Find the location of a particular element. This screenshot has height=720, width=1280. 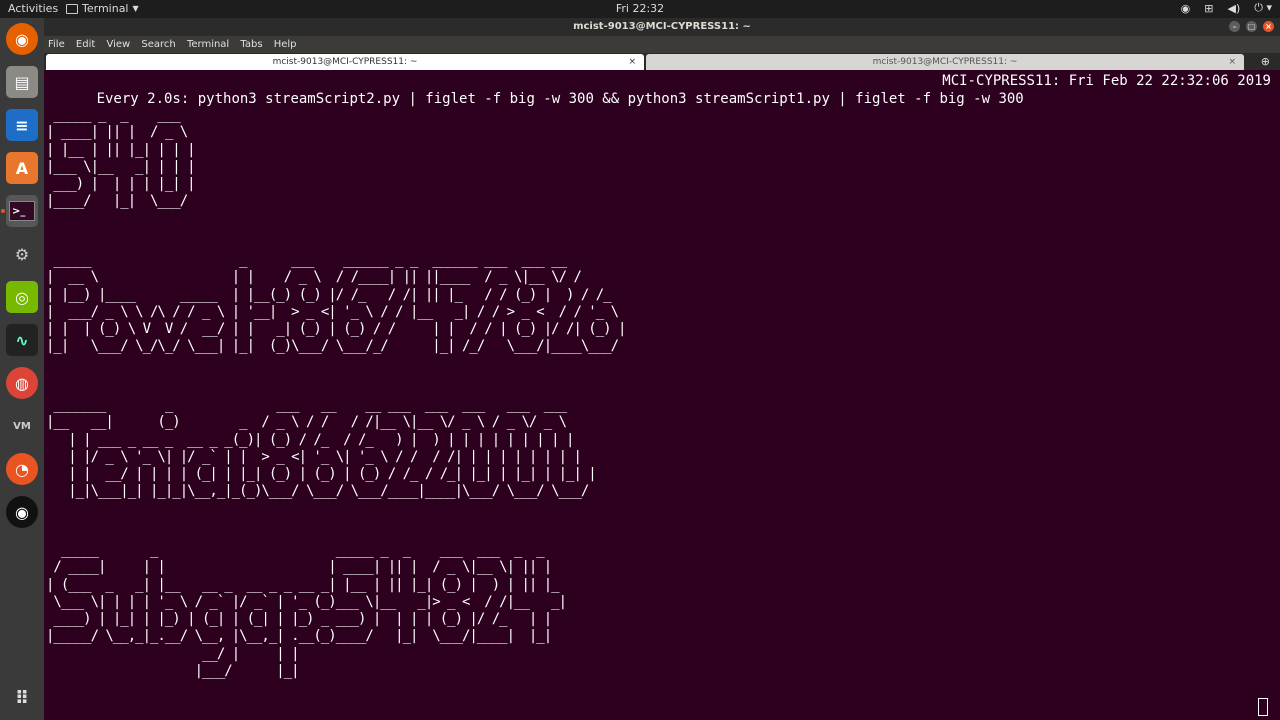

software-center-icon: A is located at coordinates (22, 168).